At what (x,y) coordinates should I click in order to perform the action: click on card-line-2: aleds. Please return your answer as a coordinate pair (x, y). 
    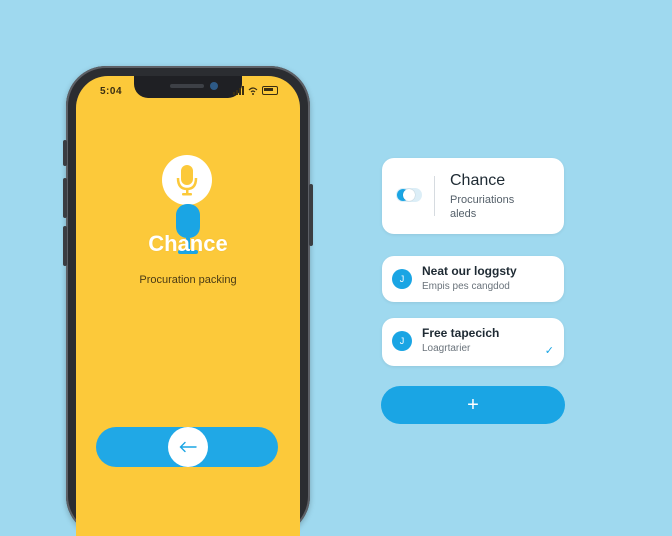
    Looking at the image, I should click on (463, 214).